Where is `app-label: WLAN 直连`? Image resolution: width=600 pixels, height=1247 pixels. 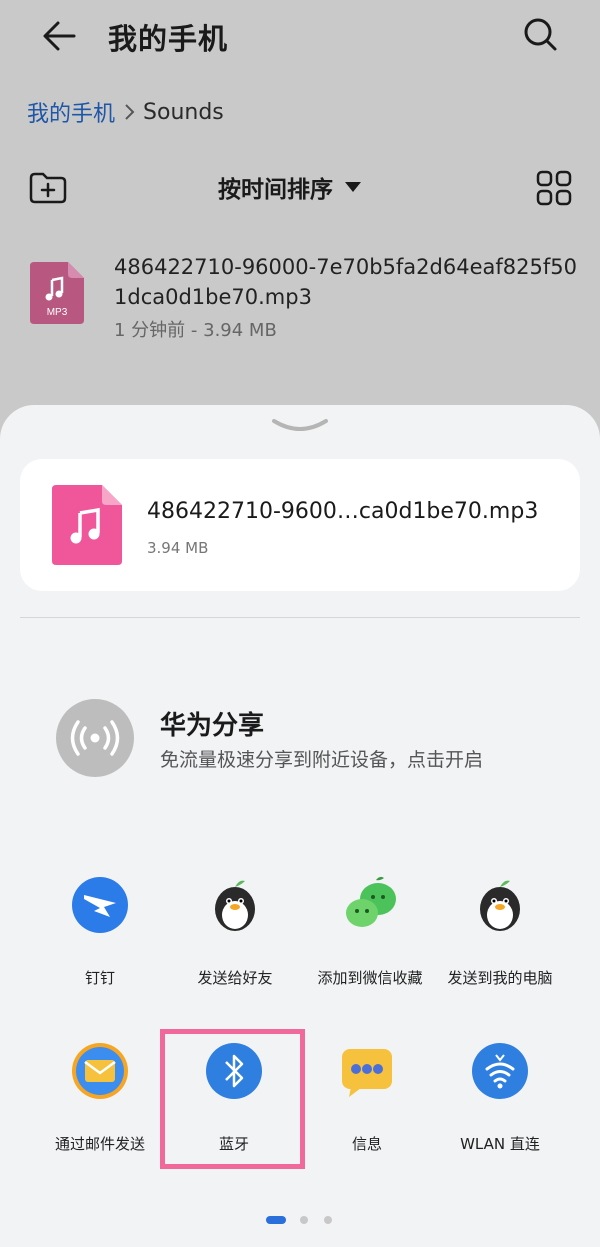
app-label: WLAN 直连 is located at coordinates (500, 1144).